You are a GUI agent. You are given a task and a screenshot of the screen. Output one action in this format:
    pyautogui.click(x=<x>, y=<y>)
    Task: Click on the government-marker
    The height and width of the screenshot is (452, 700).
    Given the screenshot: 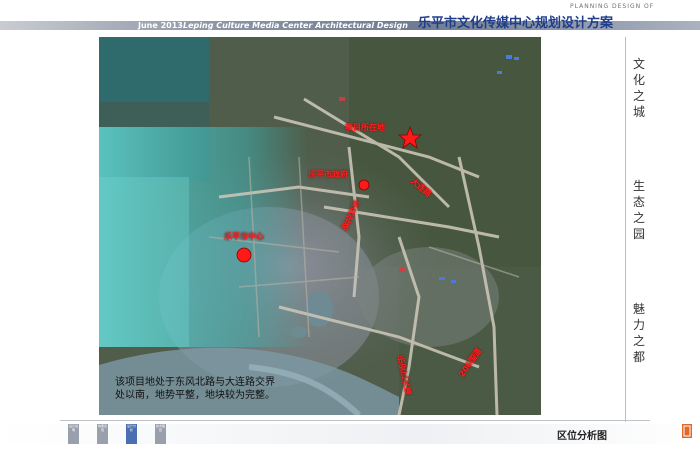 What is the action you would take?
    pyautogui.click(x=364, y=185)
    